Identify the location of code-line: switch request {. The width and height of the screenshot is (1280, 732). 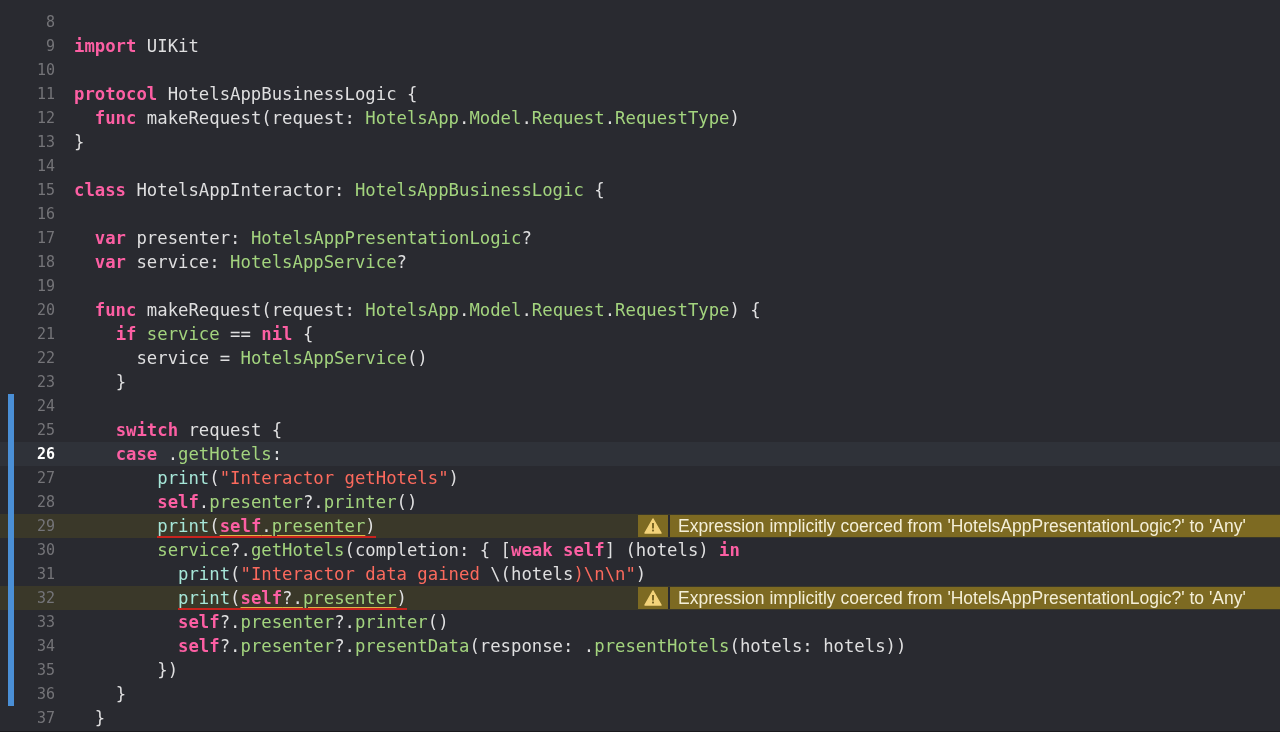
(198, 430).